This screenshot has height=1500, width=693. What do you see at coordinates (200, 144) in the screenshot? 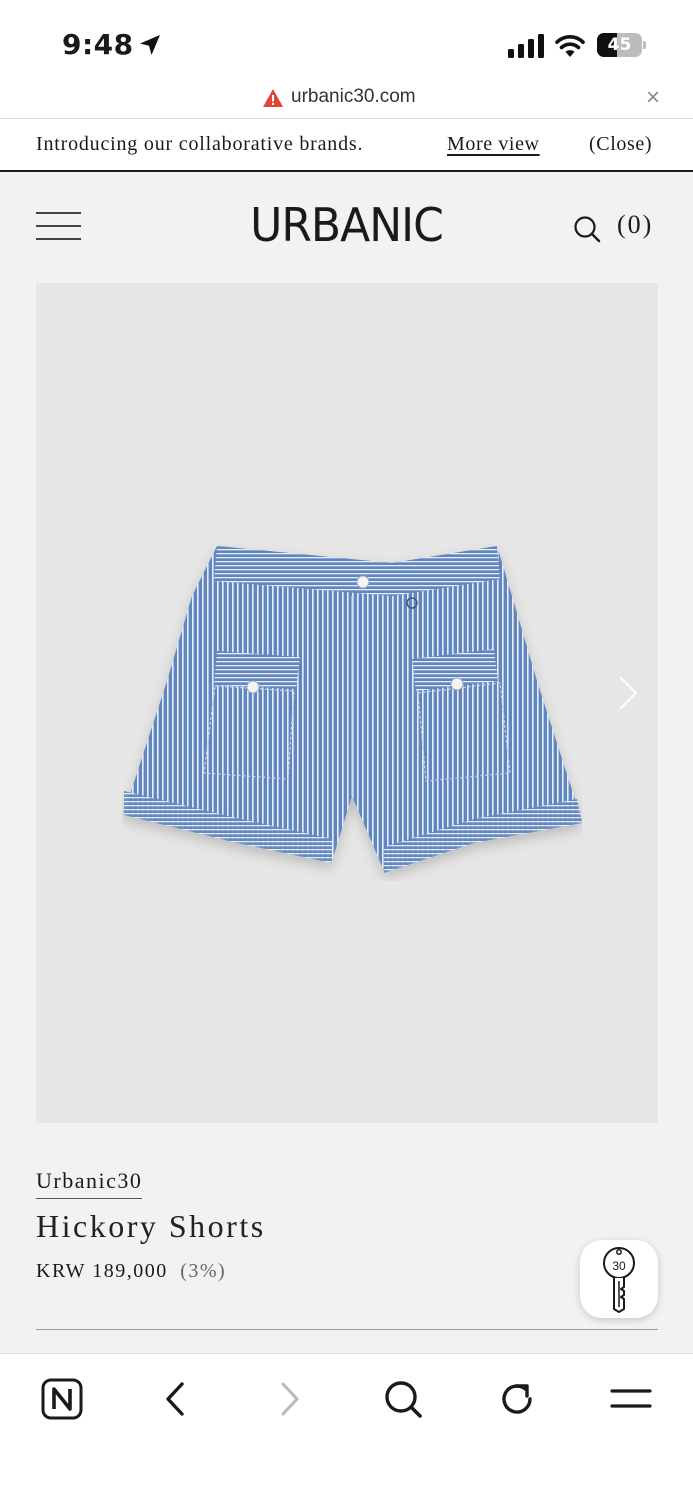
I see `announcement-text: Introducing our collaborative brands.` at bounding box center [200, 144].